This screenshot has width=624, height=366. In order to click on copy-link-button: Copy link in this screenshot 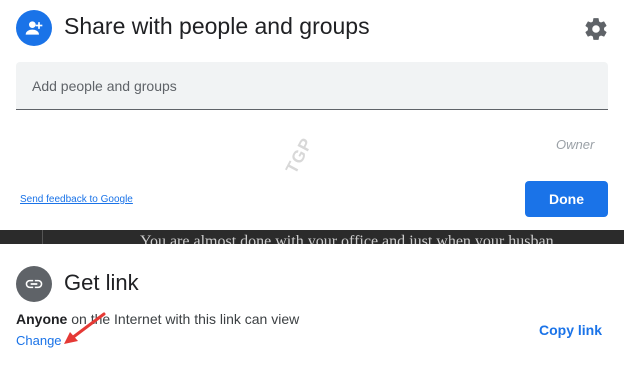, I will do `click(570, 330)`.